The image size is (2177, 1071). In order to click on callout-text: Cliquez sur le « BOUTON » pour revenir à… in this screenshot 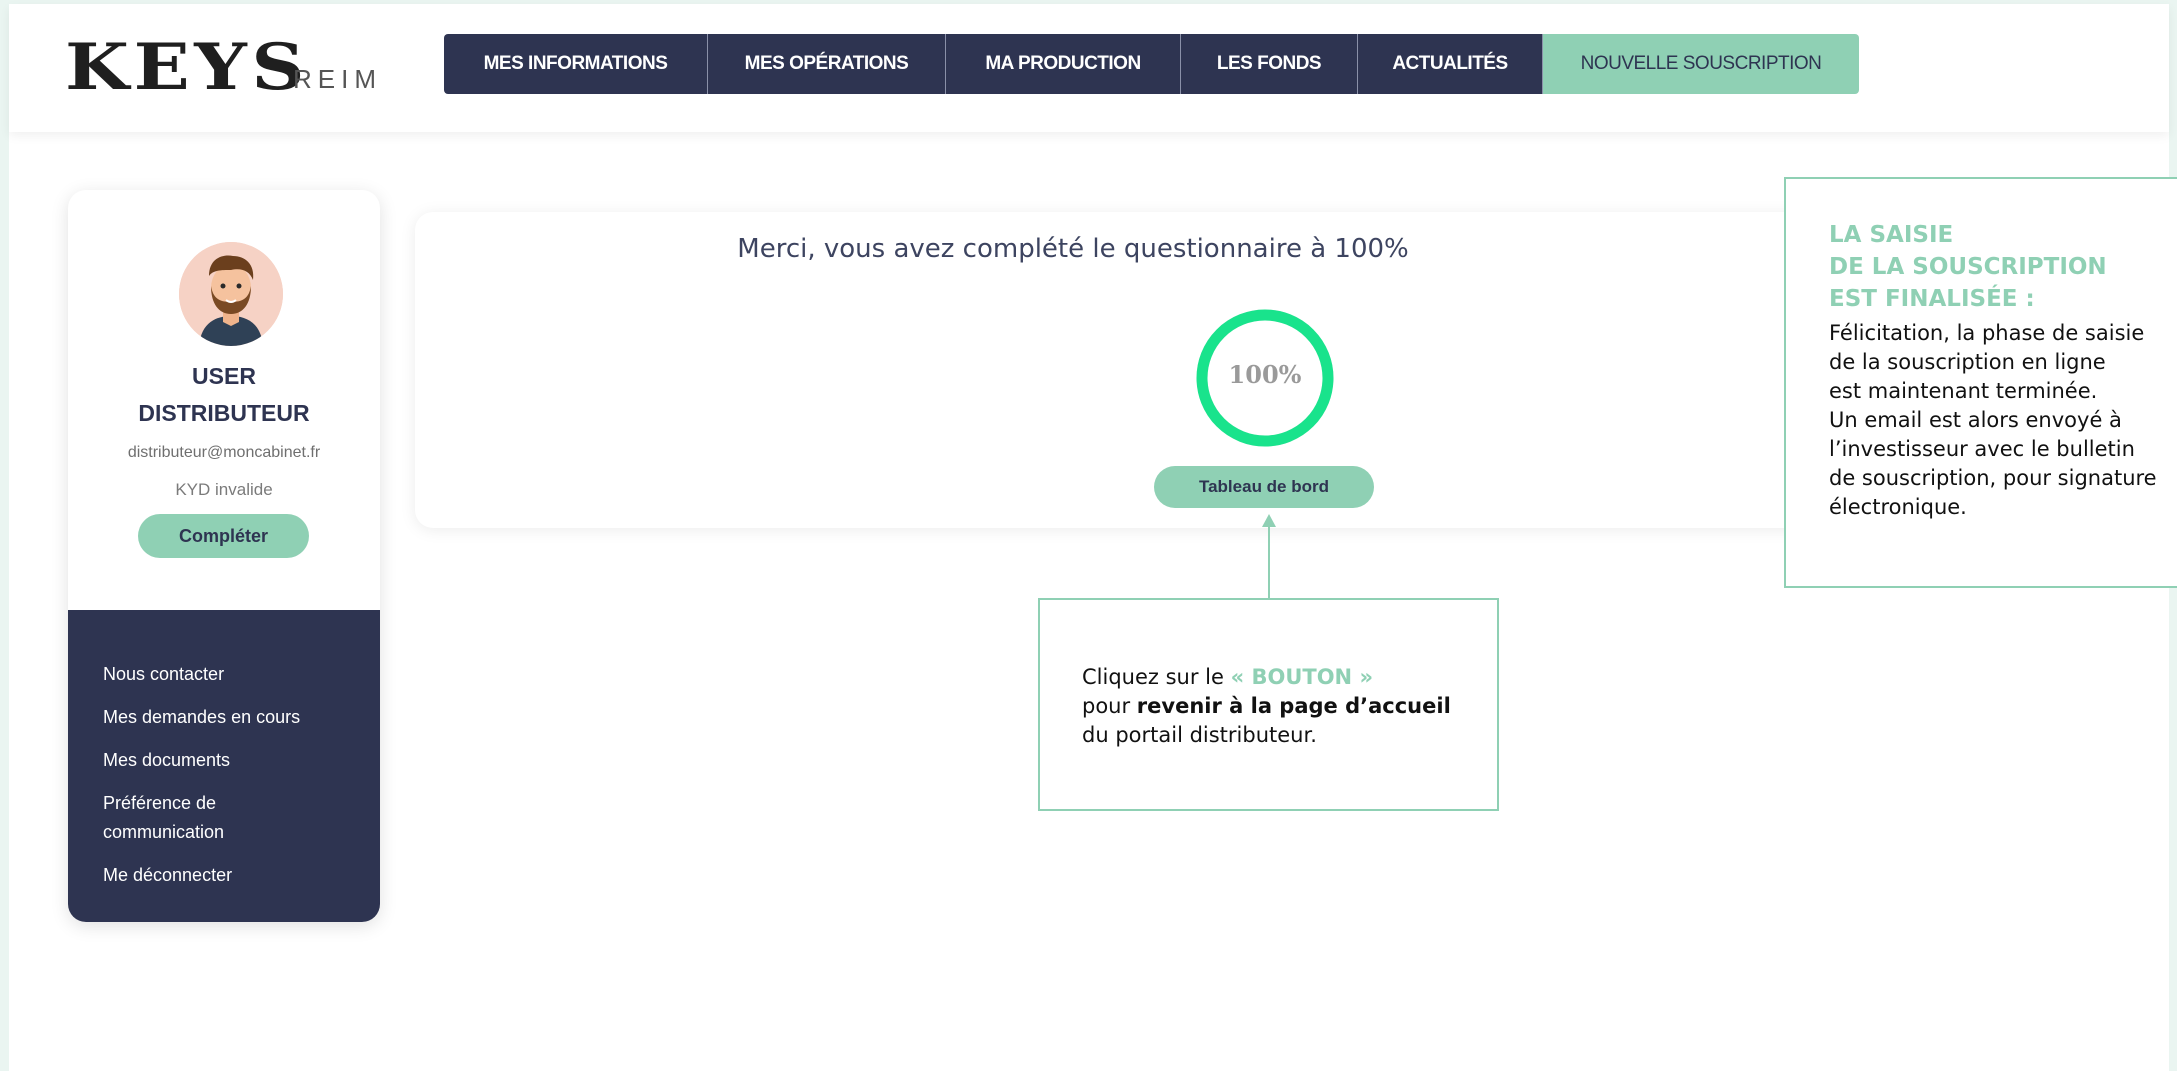, I will do `click(1282, 706)`.